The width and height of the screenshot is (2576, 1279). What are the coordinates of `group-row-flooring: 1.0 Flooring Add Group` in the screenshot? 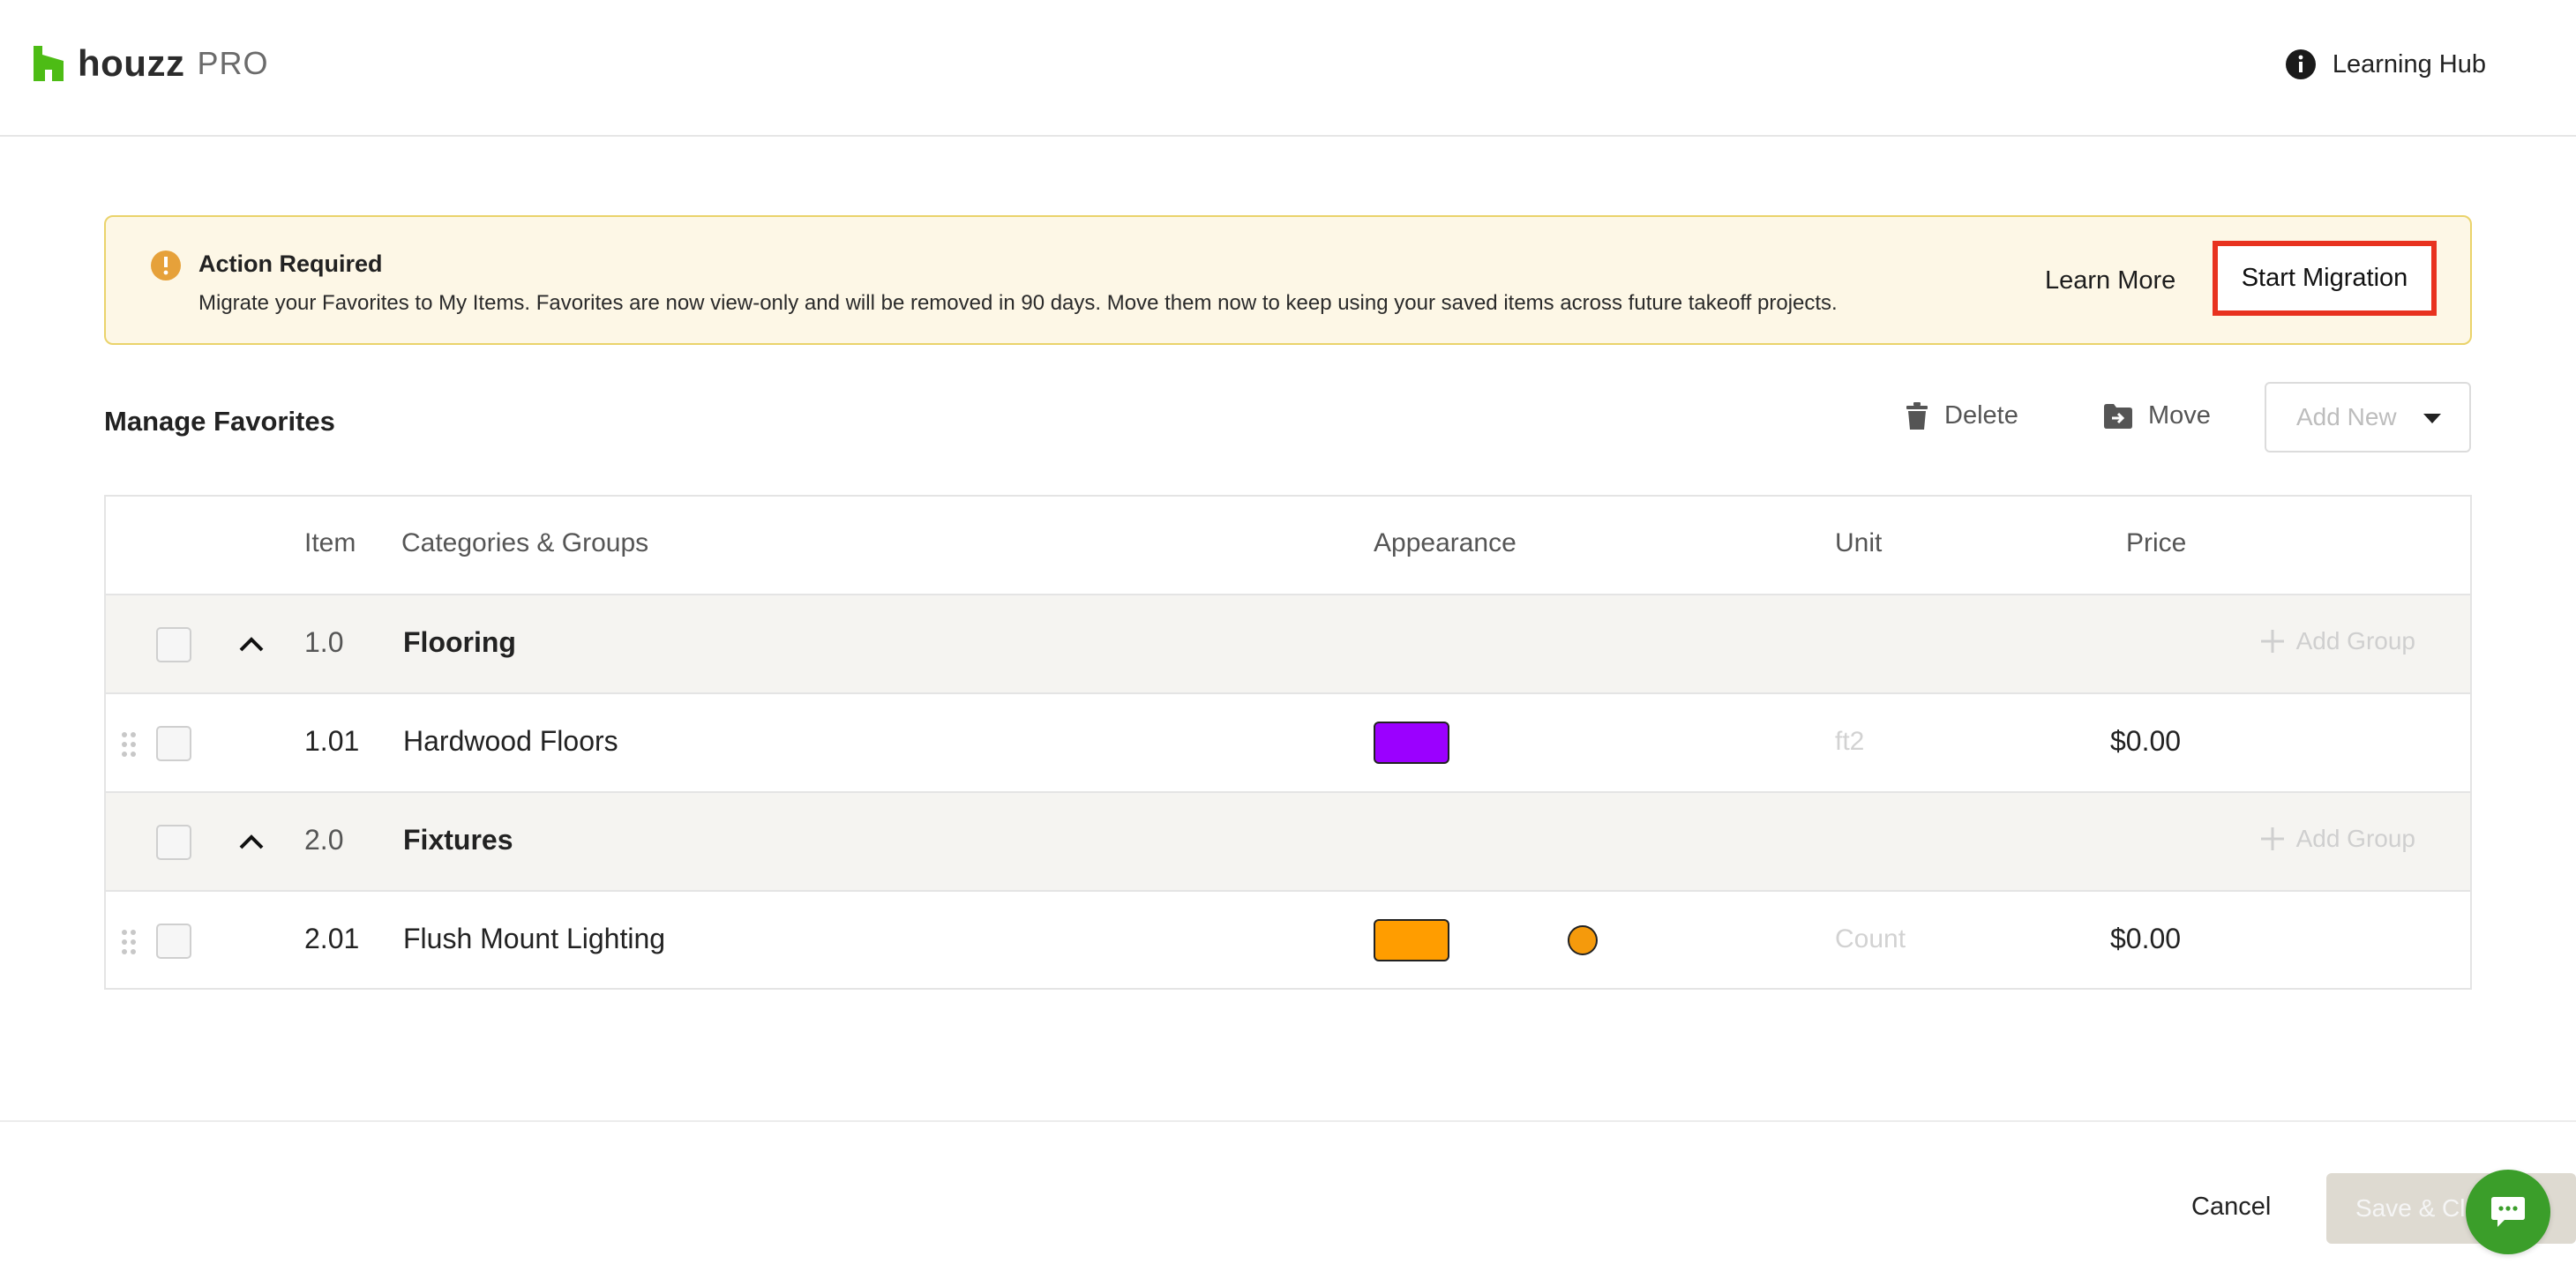 It's located at (1288, 644).